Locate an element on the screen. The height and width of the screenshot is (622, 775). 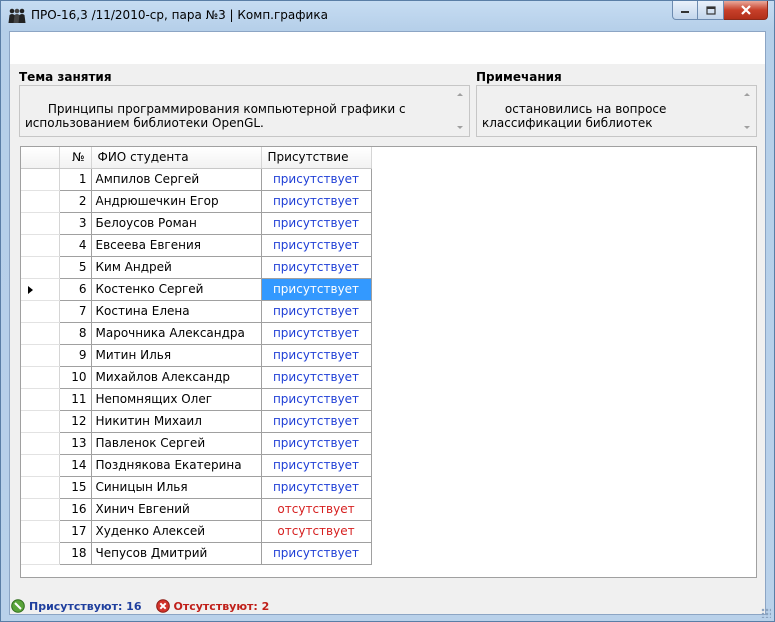
table-row: 7 Костина Елена присутствует is located at coordinates (196, 311).